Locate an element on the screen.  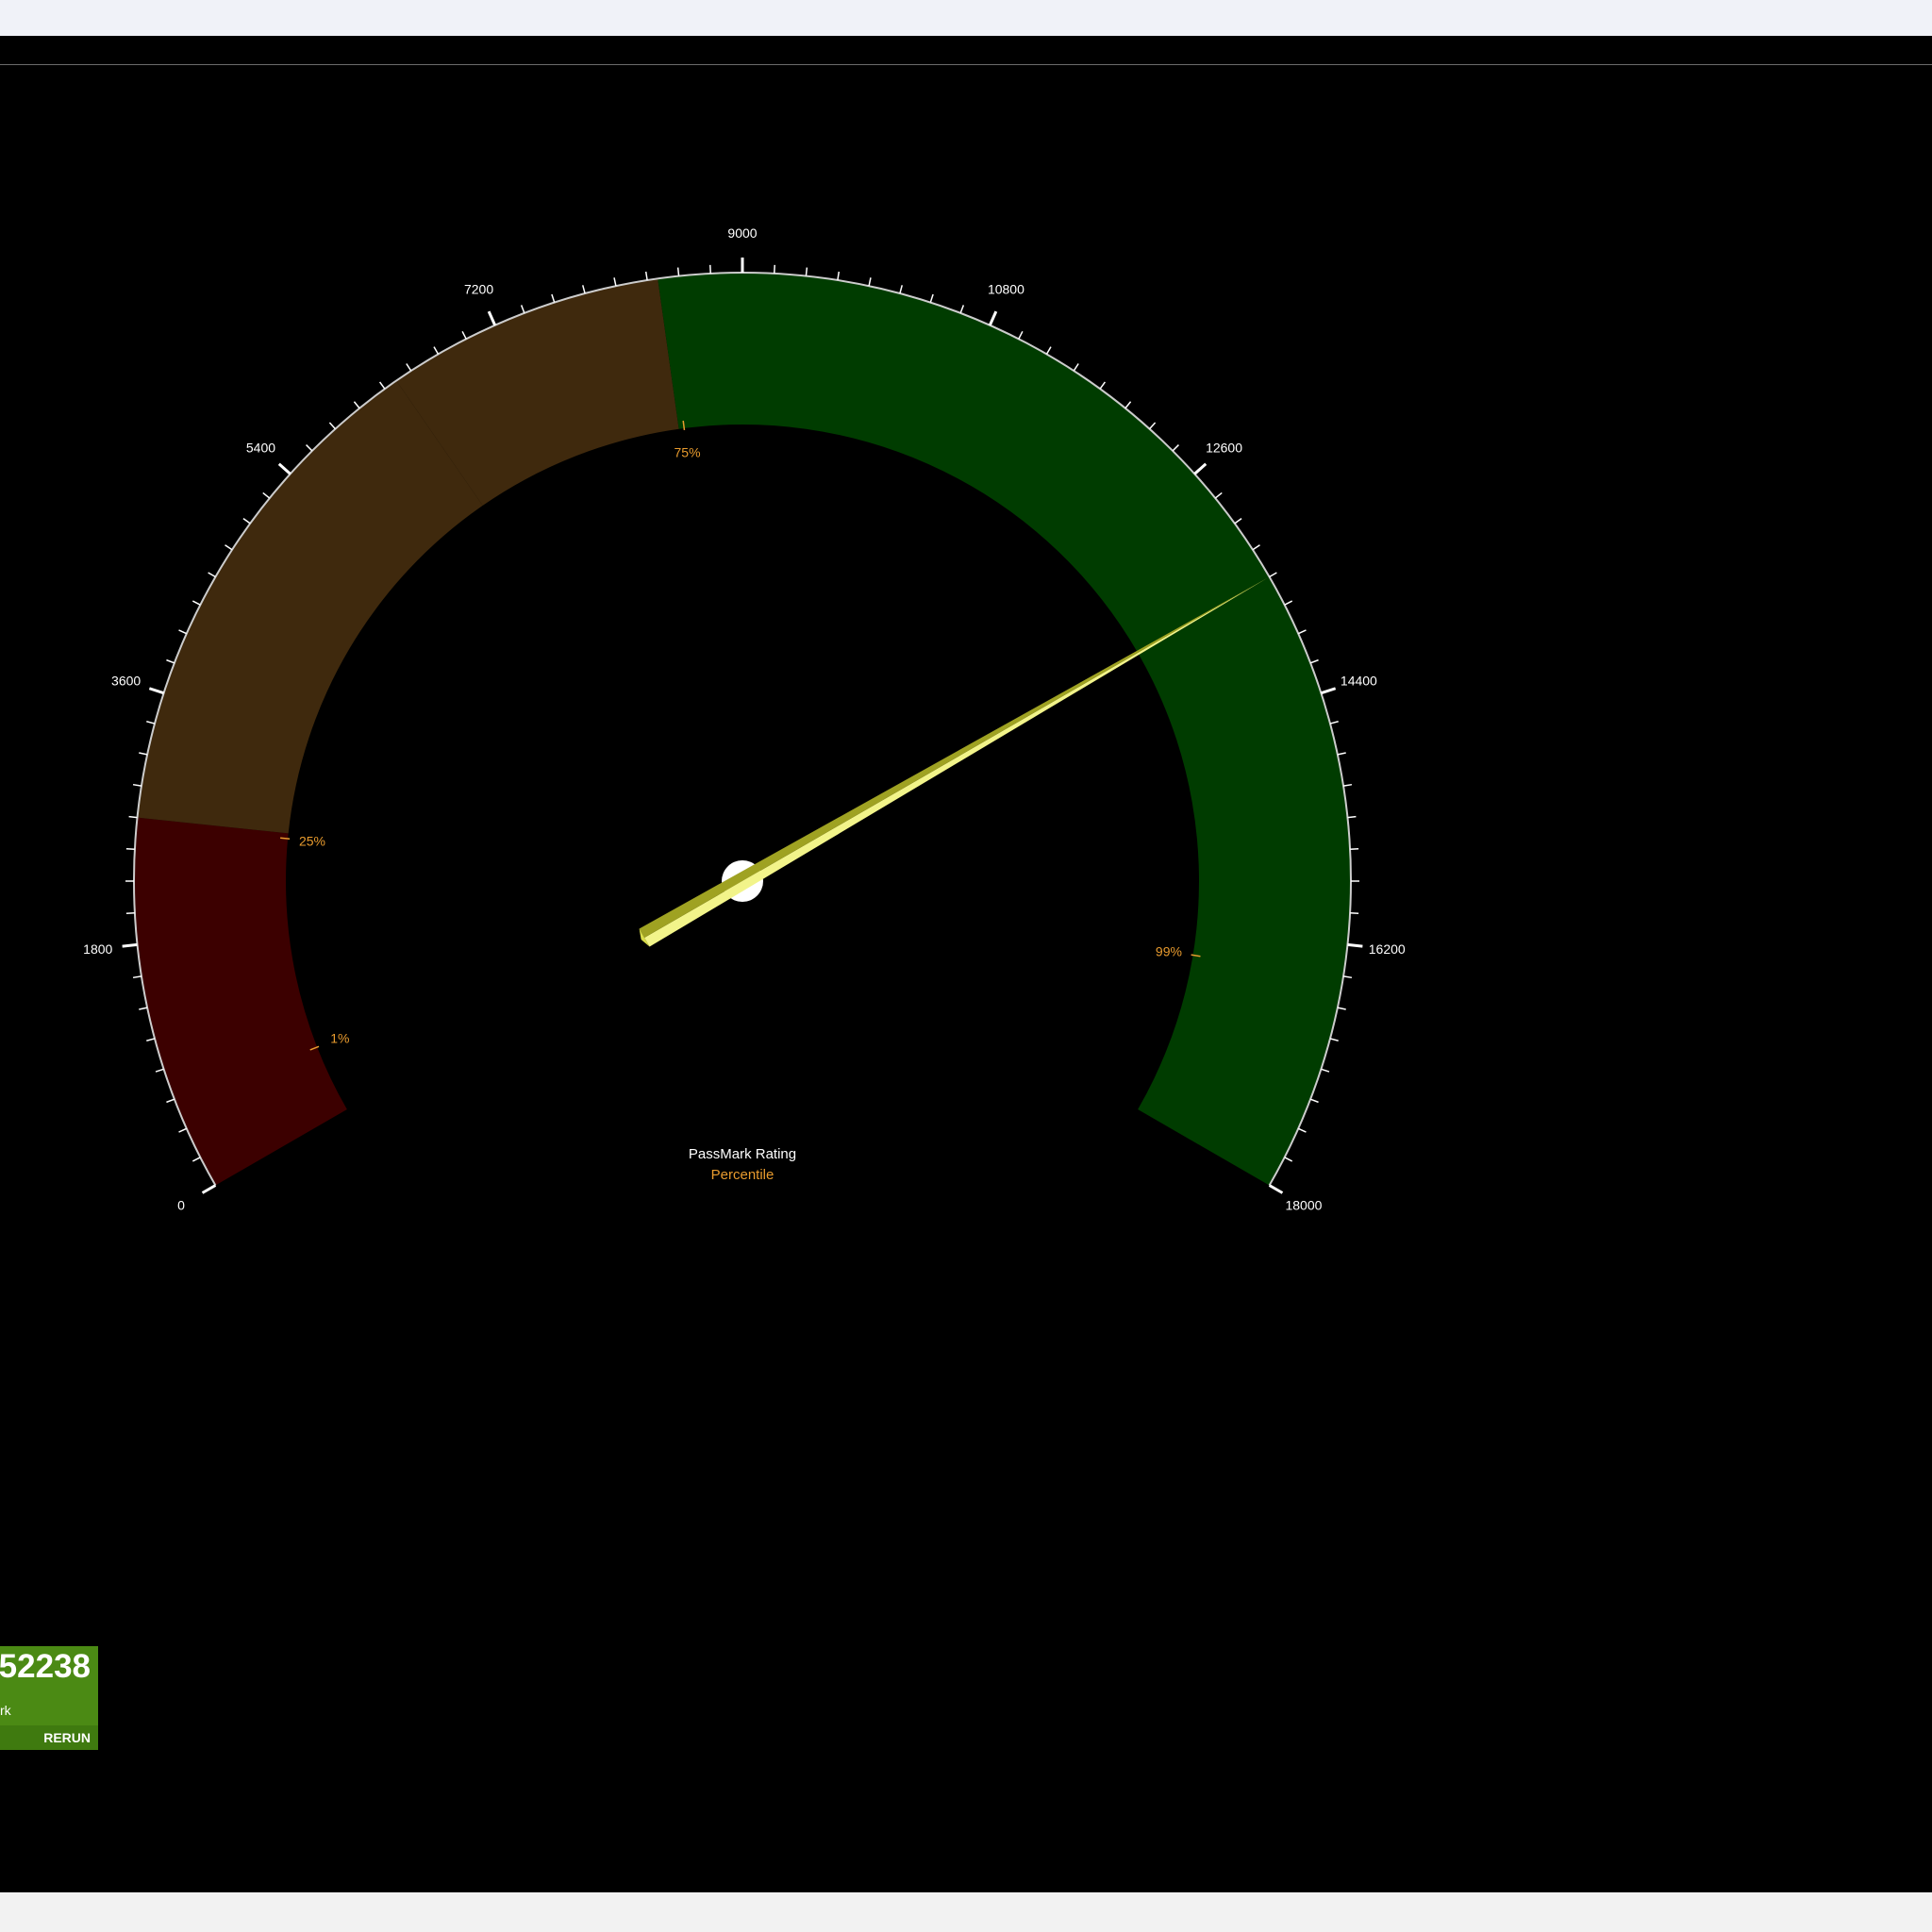
tick-label: 12600 is located at coordinates (1224, 448).